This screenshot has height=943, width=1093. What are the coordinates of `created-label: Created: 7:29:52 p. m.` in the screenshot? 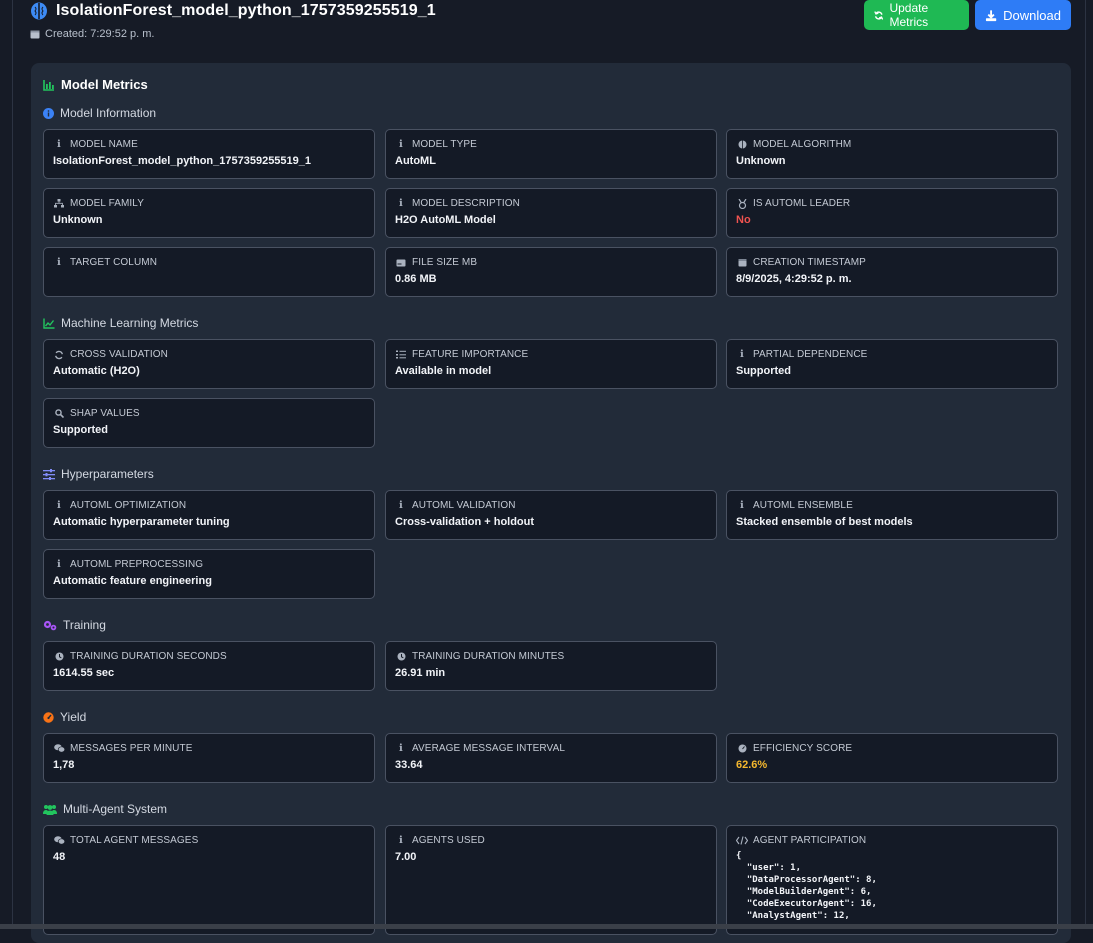 It's located at (100, 34).